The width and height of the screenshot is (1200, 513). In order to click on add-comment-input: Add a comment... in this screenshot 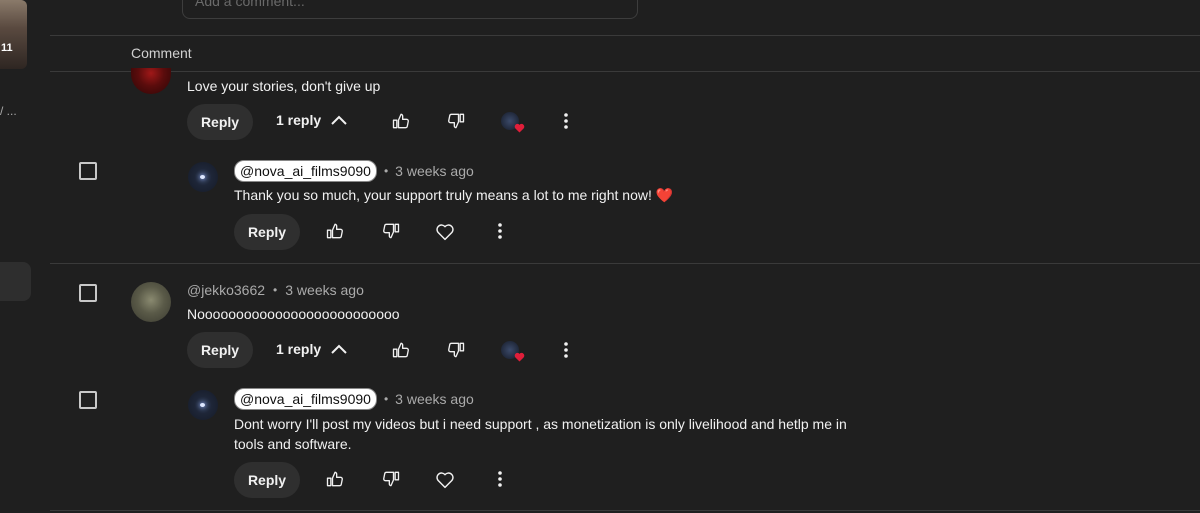, I will do `click(410, 9)`.